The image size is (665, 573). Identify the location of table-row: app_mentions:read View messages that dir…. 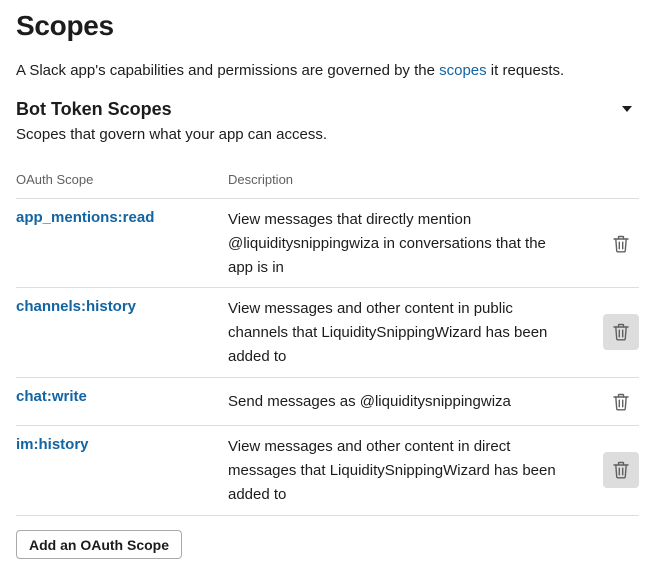
(327, 243).